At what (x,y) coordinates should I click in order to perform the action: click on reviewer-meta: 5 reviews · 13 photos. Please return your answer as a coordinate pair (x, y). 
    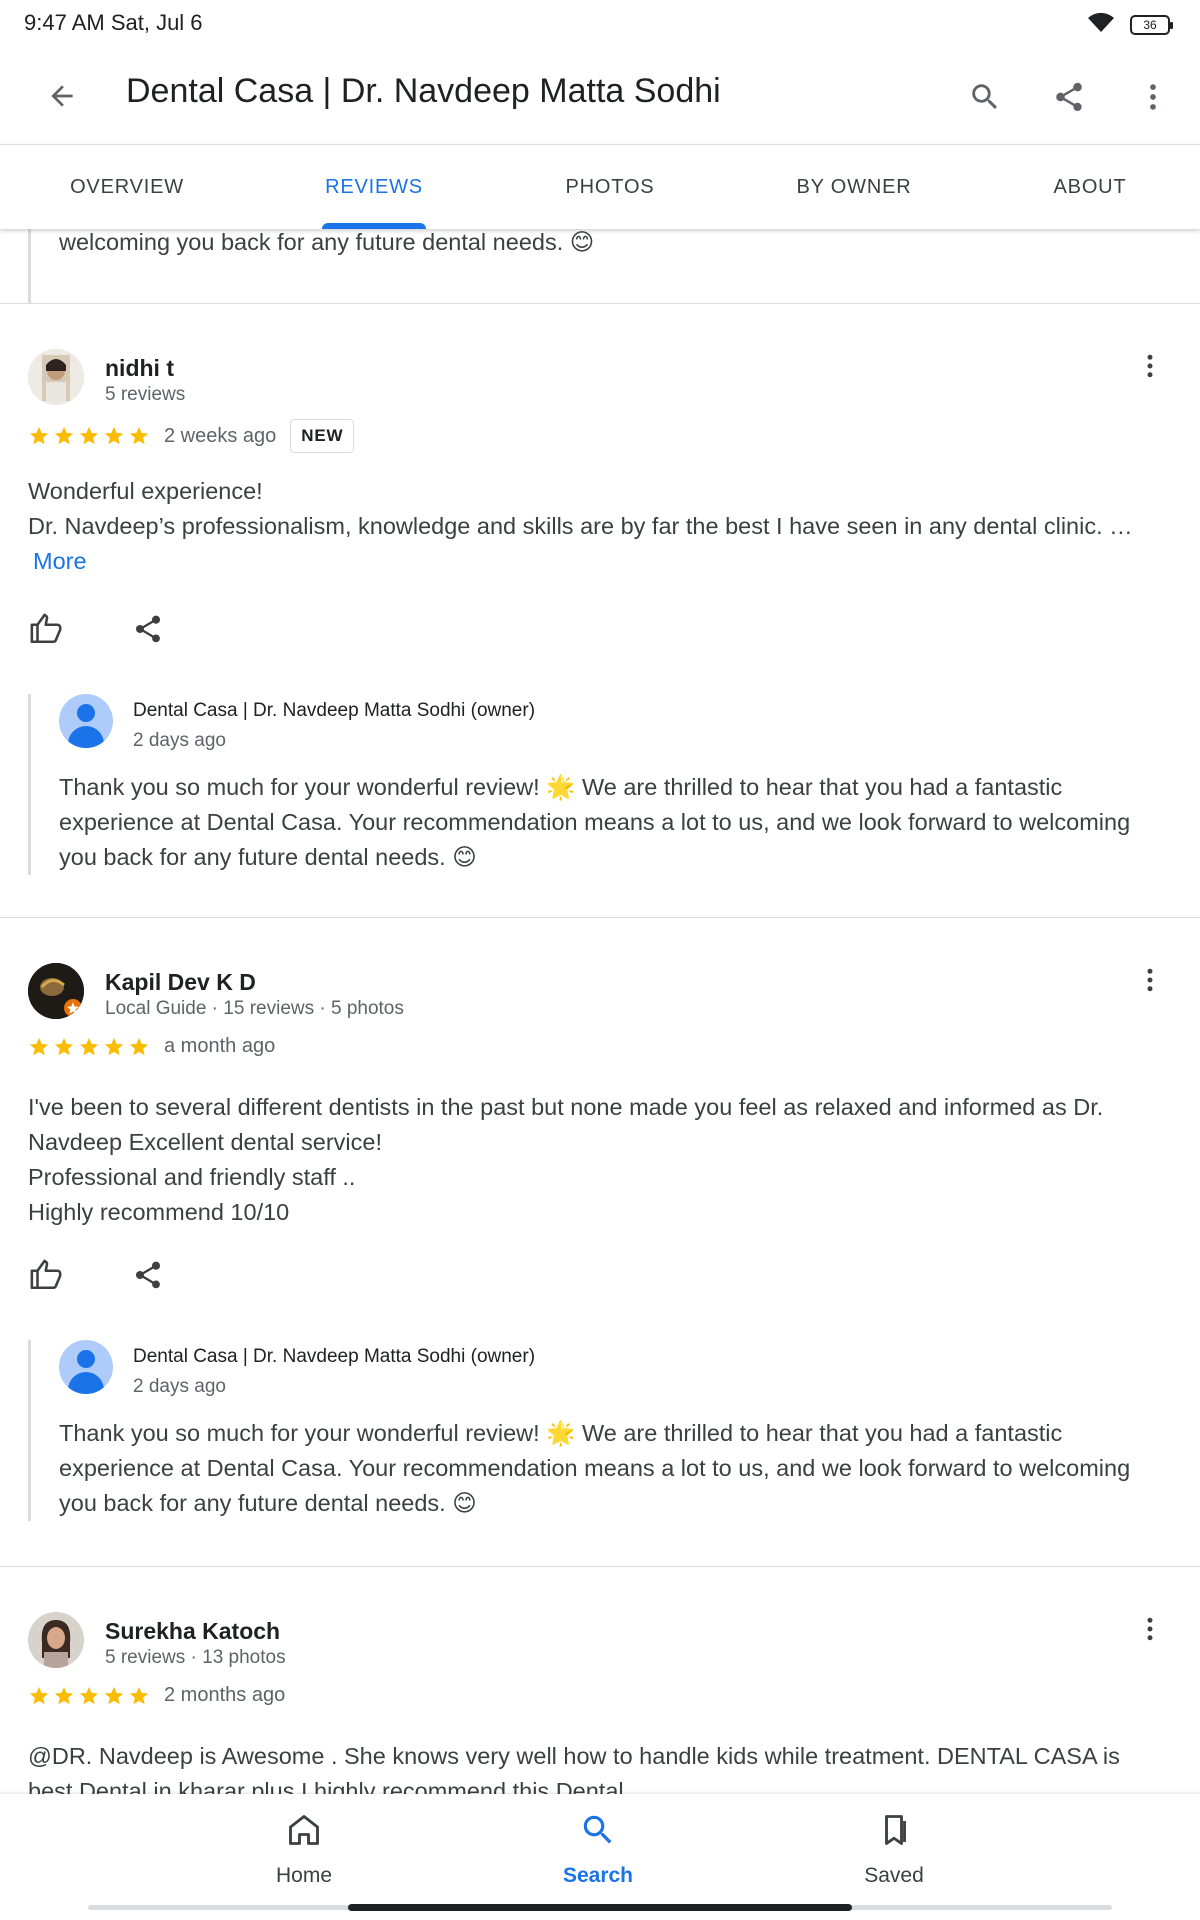
    Looking at the image, I should click on (195, 1657).